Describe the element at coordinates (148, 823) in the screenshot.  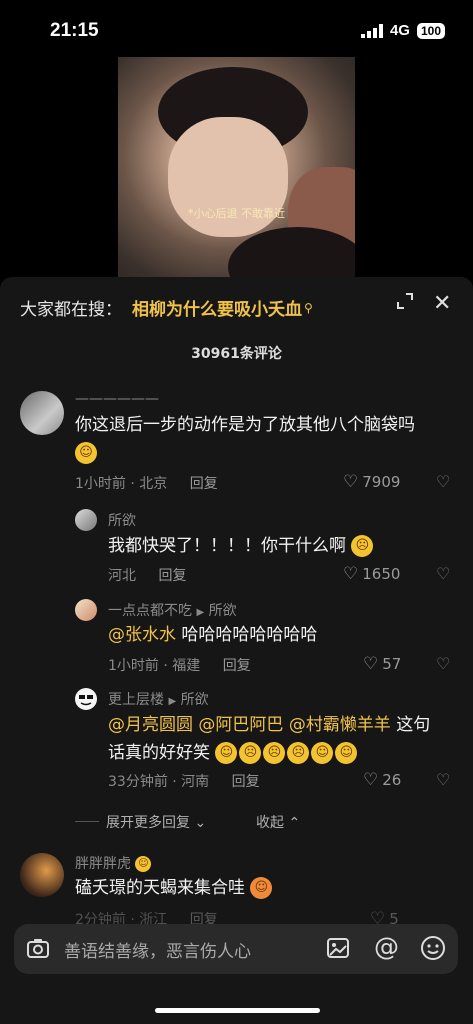
I see `expand-more-label: 展开更多回复` at that location.